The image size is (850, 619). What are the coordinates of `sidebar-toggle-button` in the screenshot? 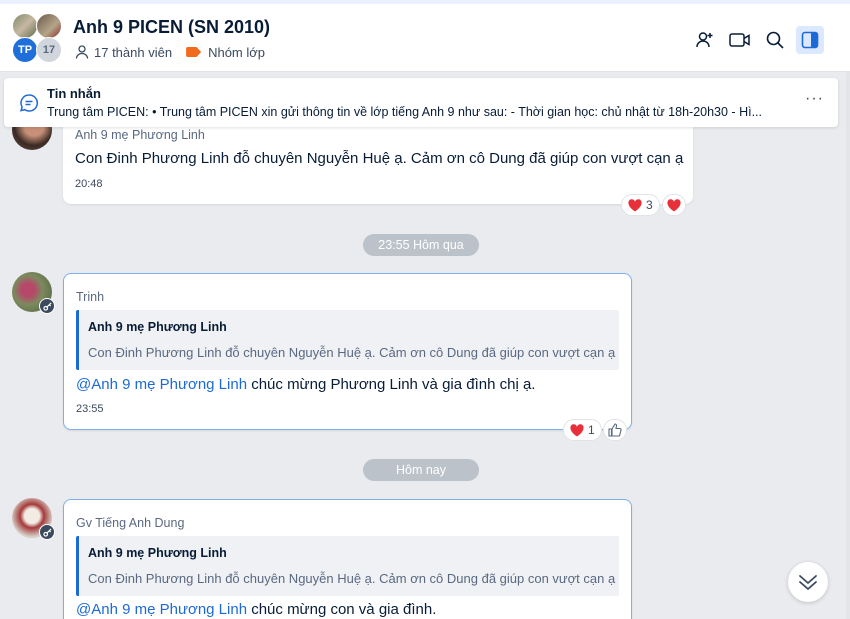 It's located at (810, 40).